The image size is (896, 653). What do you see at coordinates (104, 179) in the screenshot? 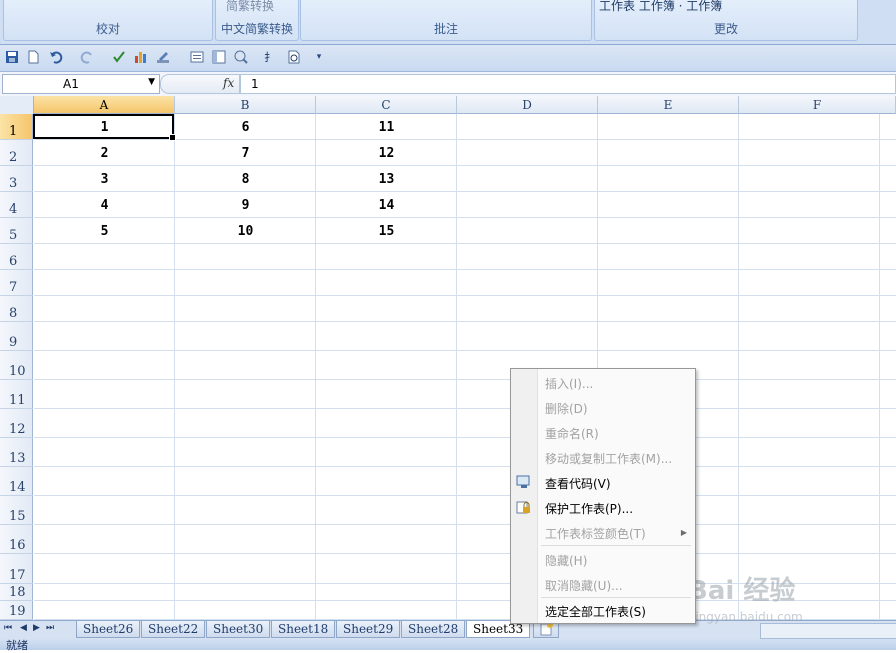
I see `cell-a3: 3` at bounding box center [104, 179].